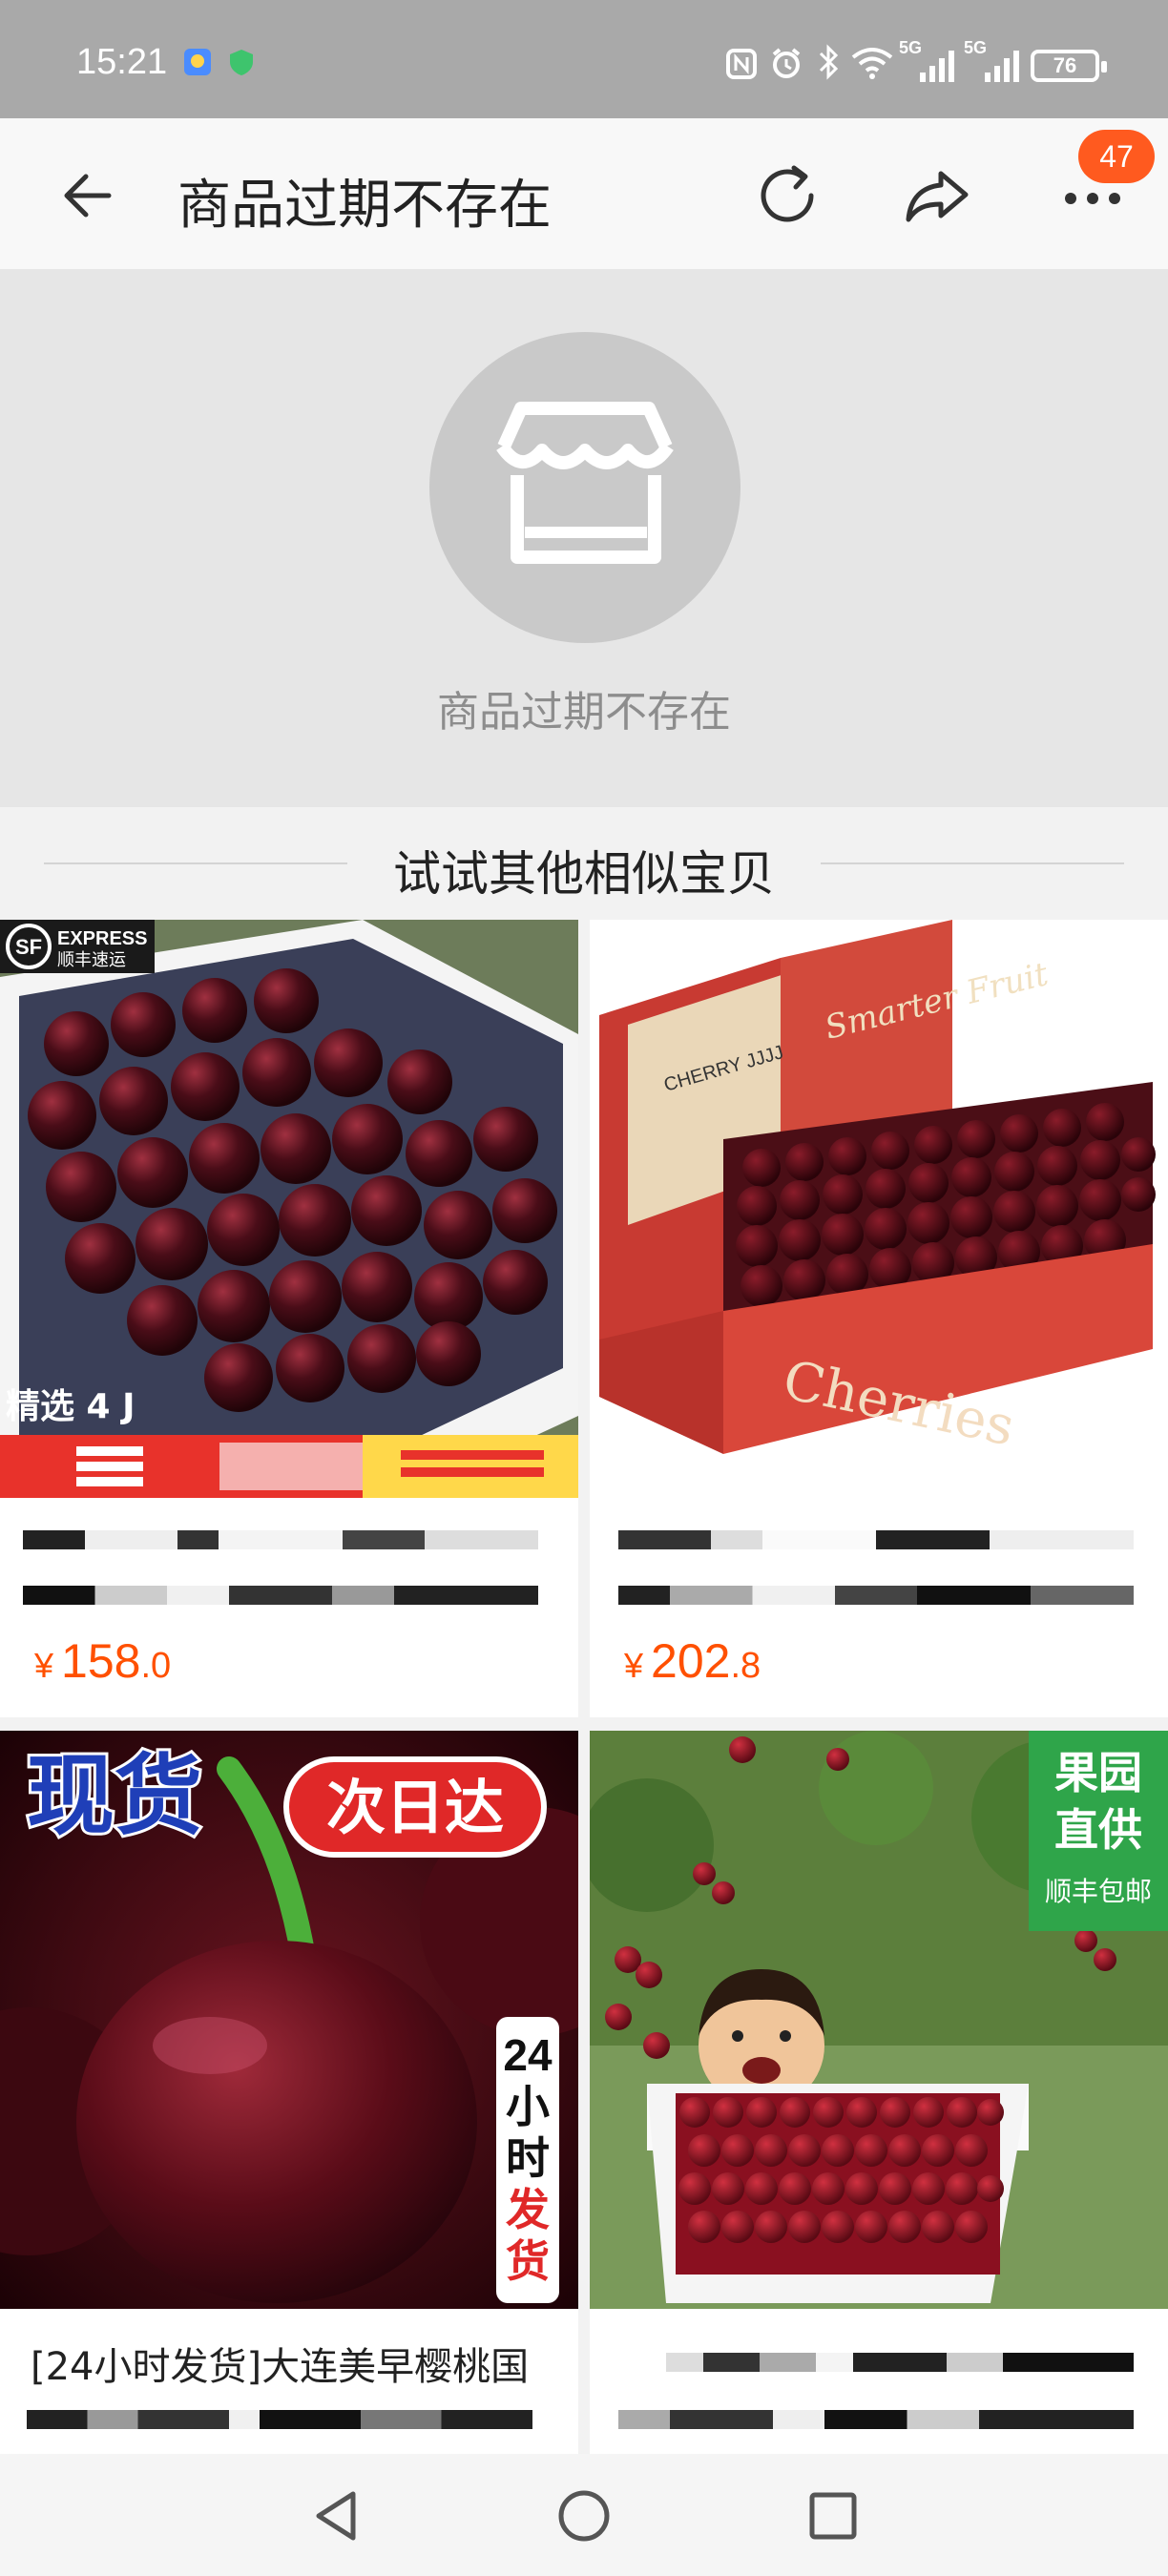 The height and width of the screenshot is (2576, 1168). Describe the element at coordinates (829, 62) in the screenshot. I see `bluetooth-icon` at that location.